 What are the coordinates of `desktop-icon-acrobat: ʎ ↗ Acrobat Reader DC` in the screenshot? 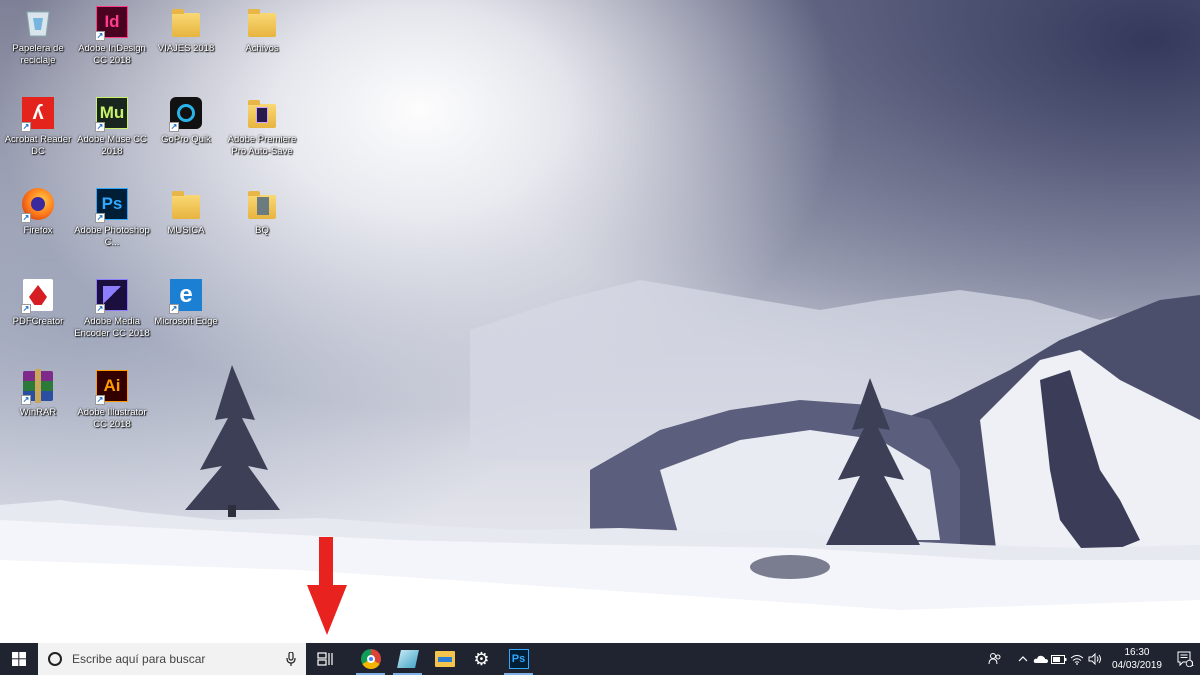 It's located at (38, 127).